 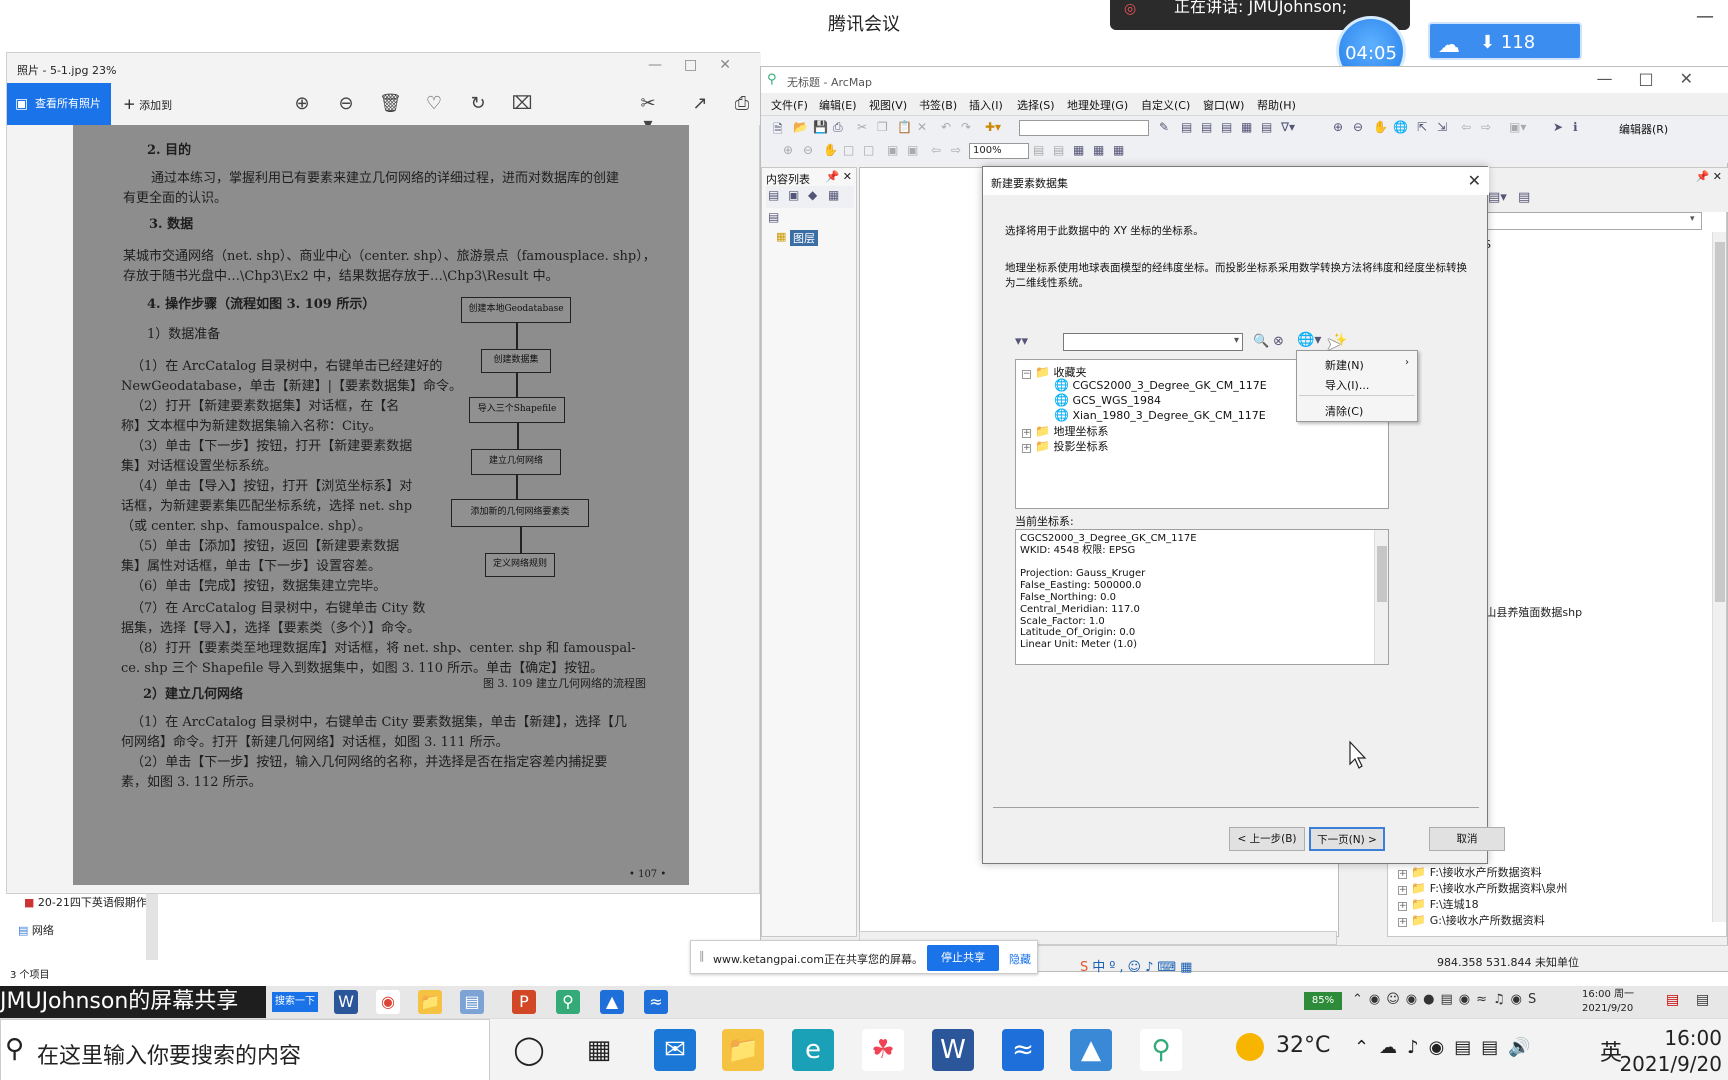 I want to click on pan-icon: ✋, so click(x=1380, y=127).